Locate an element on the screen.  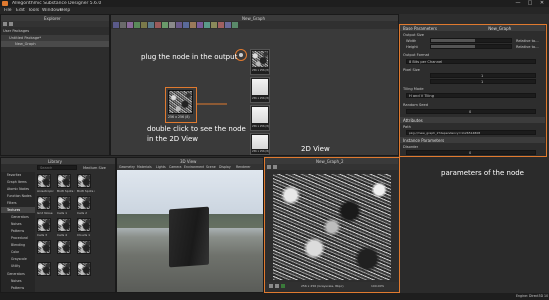
node-fxmap-icon is located at coordinates (207, 25).